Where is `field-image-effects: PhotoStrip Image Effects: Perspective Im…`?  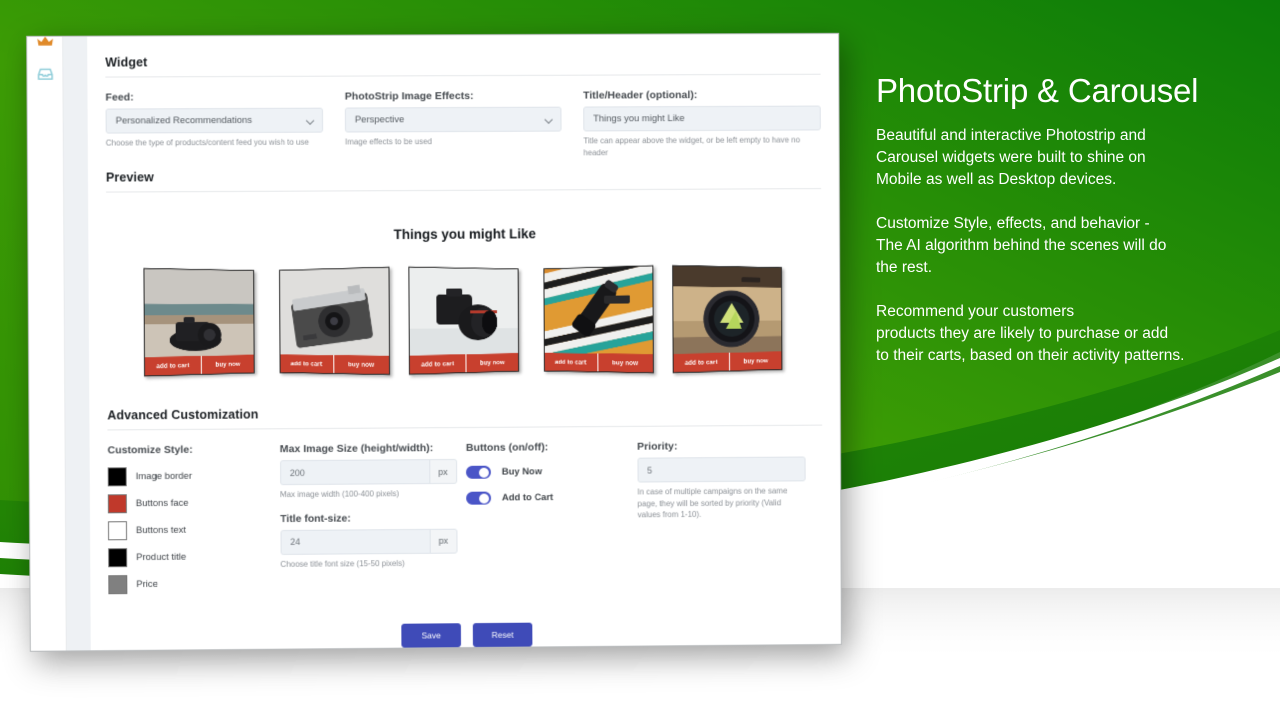
field-image-effects: PhotoStrip Image Effects: Perspective Im… is located at coordinates (464, 125).